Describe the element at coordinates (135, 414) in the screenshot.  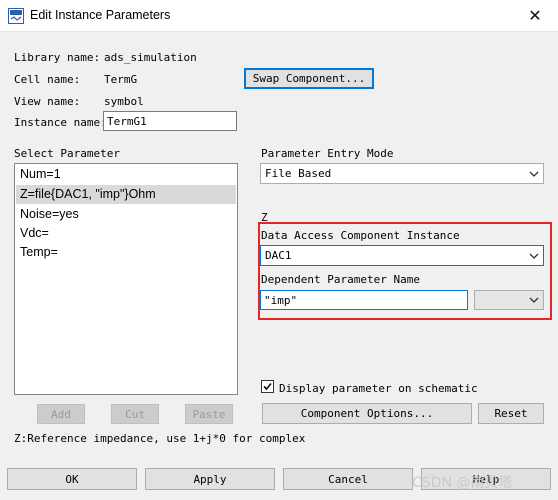
I see `cut-button: Cut` at that location.